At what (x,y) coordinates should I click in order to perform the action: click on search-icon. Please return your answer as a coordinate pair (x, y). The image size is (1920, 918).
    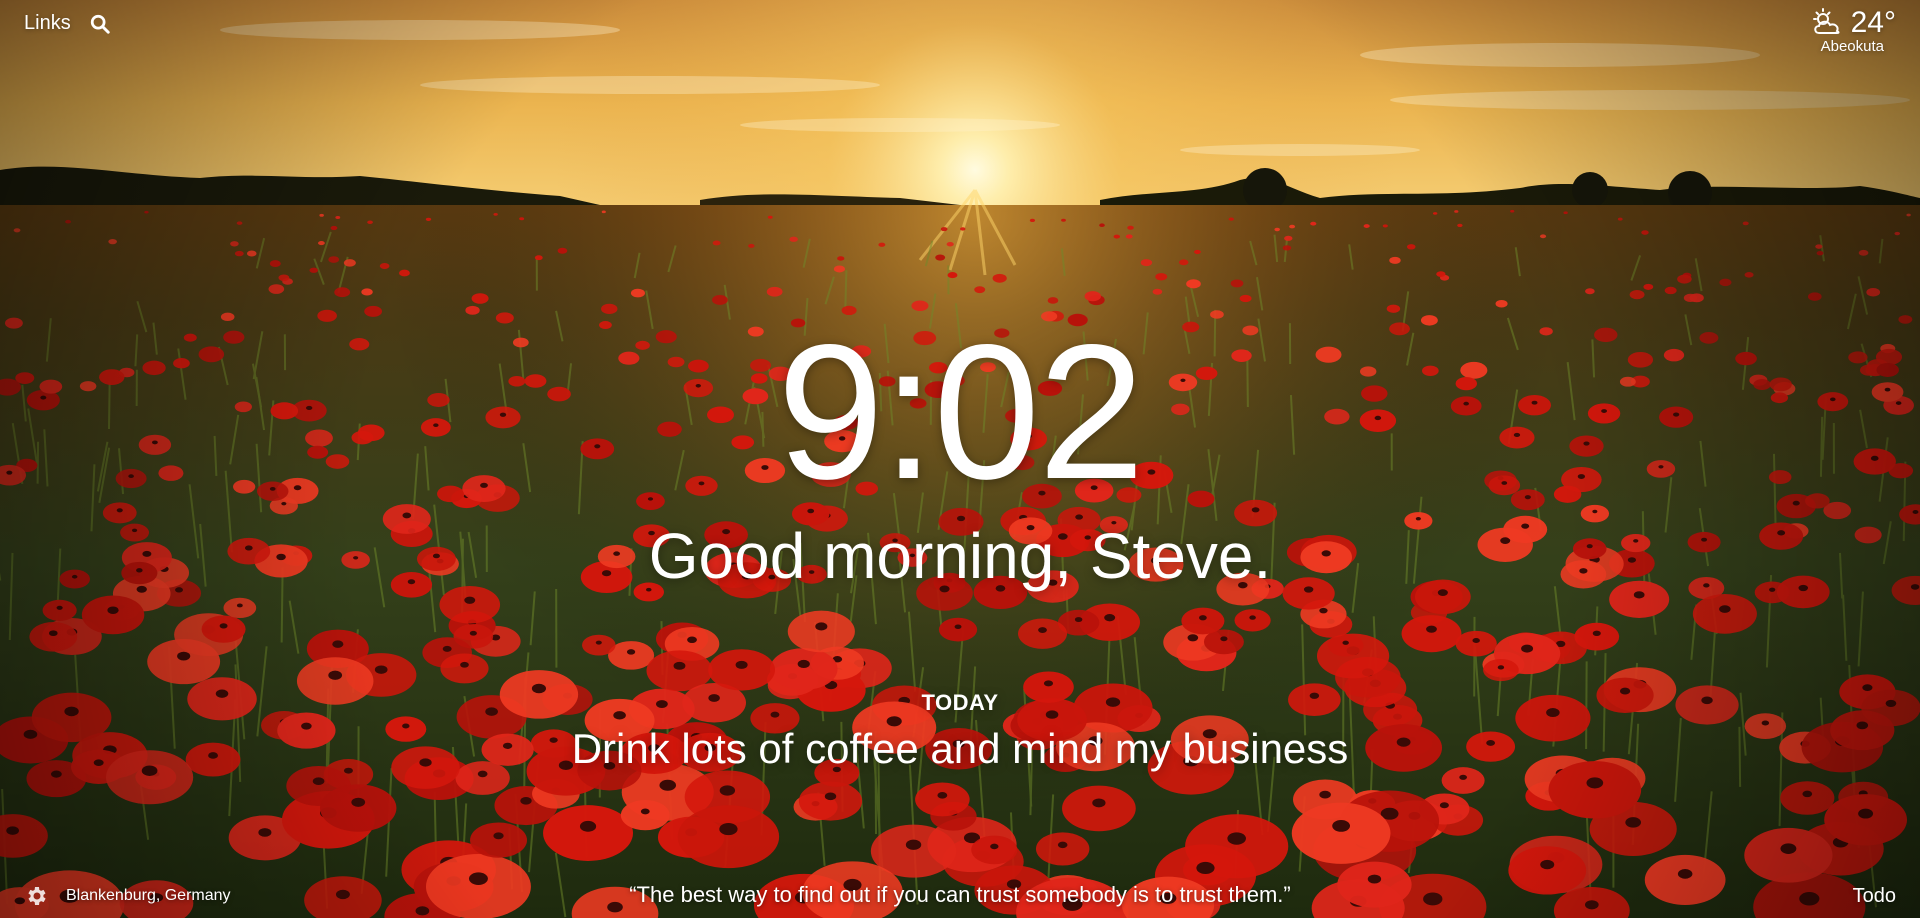
    Looking at the image, I should click on (100, 24).